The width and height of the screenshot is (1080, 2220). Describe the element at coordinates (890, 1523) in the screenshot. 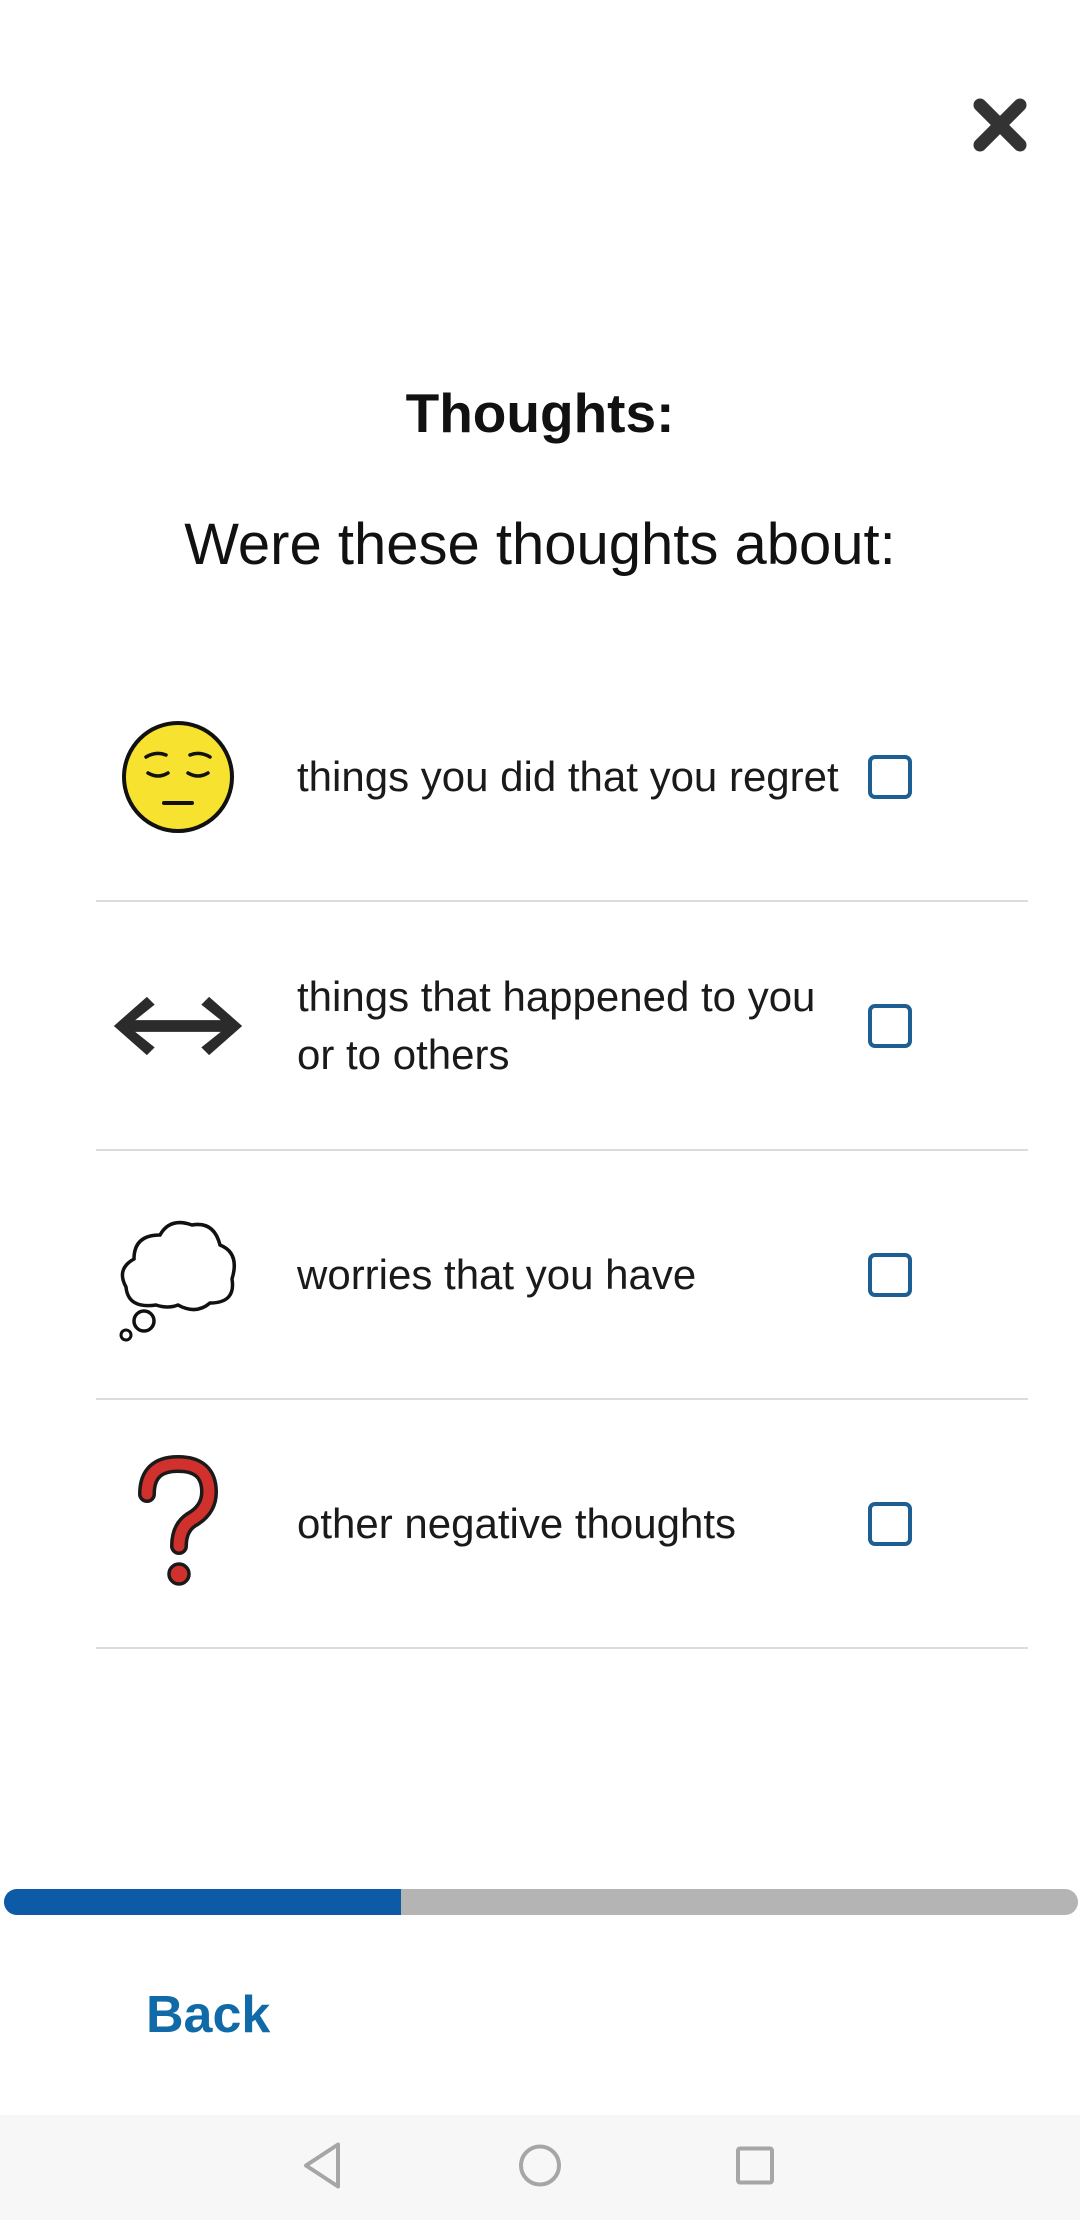

I see `checkbox-other` at that location.